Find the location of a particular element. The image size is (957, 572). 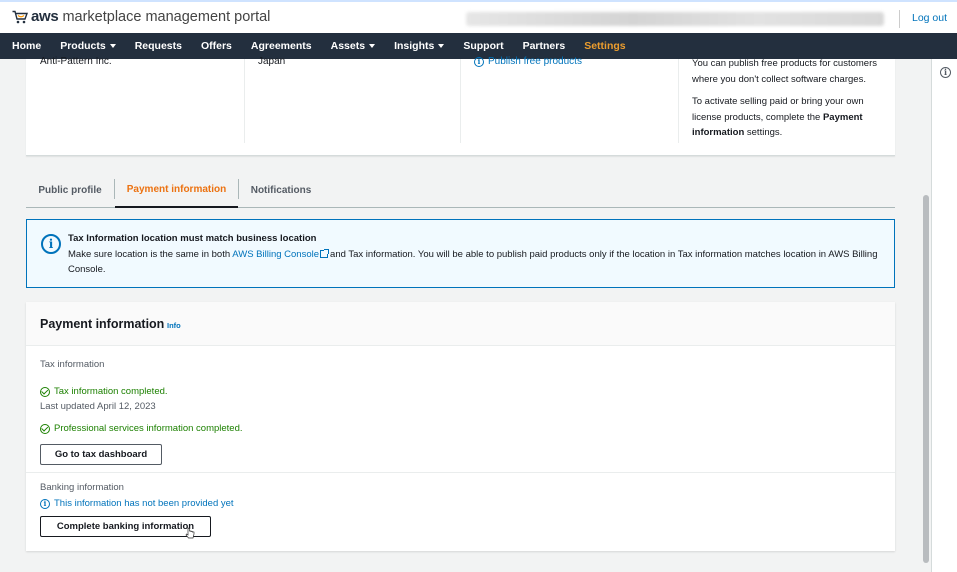

go-to-tax-dashboard-button: Go to tax dashboard is located at coordinates (101, 454).